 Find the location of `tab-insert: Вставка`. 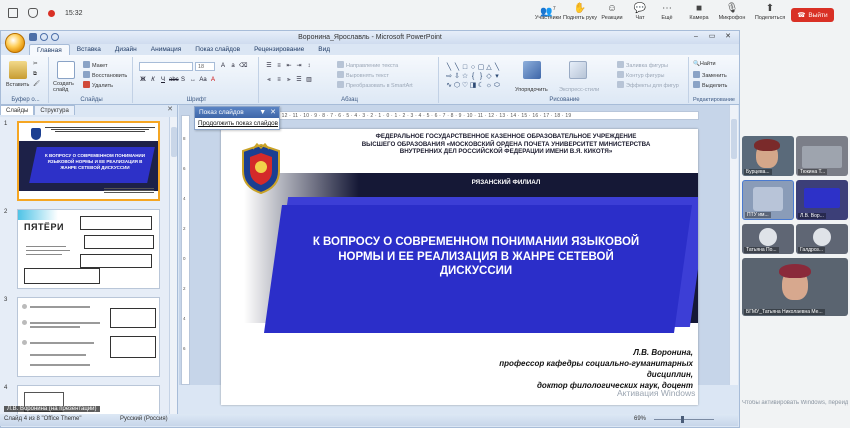

tab-insert: Вставка is located at coordinates (89, 49).